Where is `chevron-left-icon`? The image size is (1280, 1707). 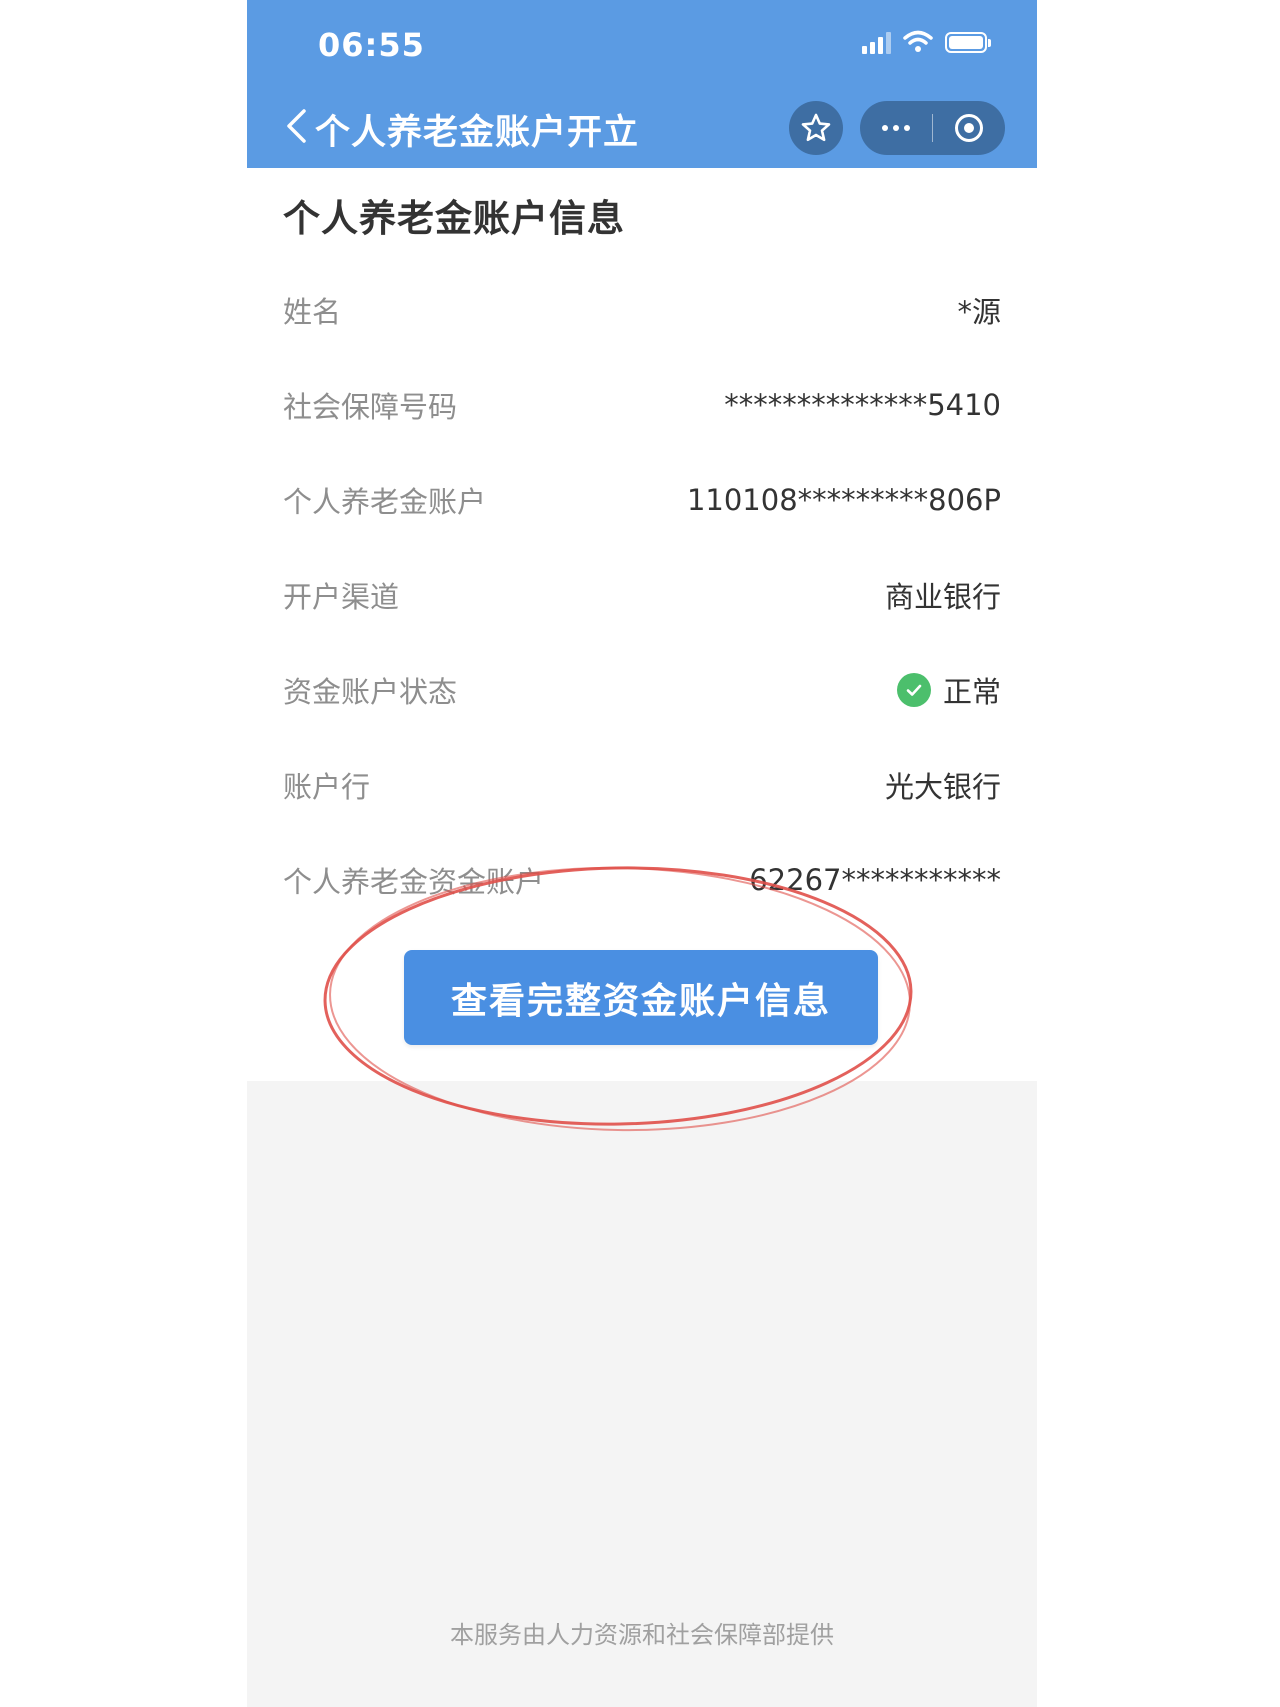 chevron-left-icon is located at coordinates (296, 126).